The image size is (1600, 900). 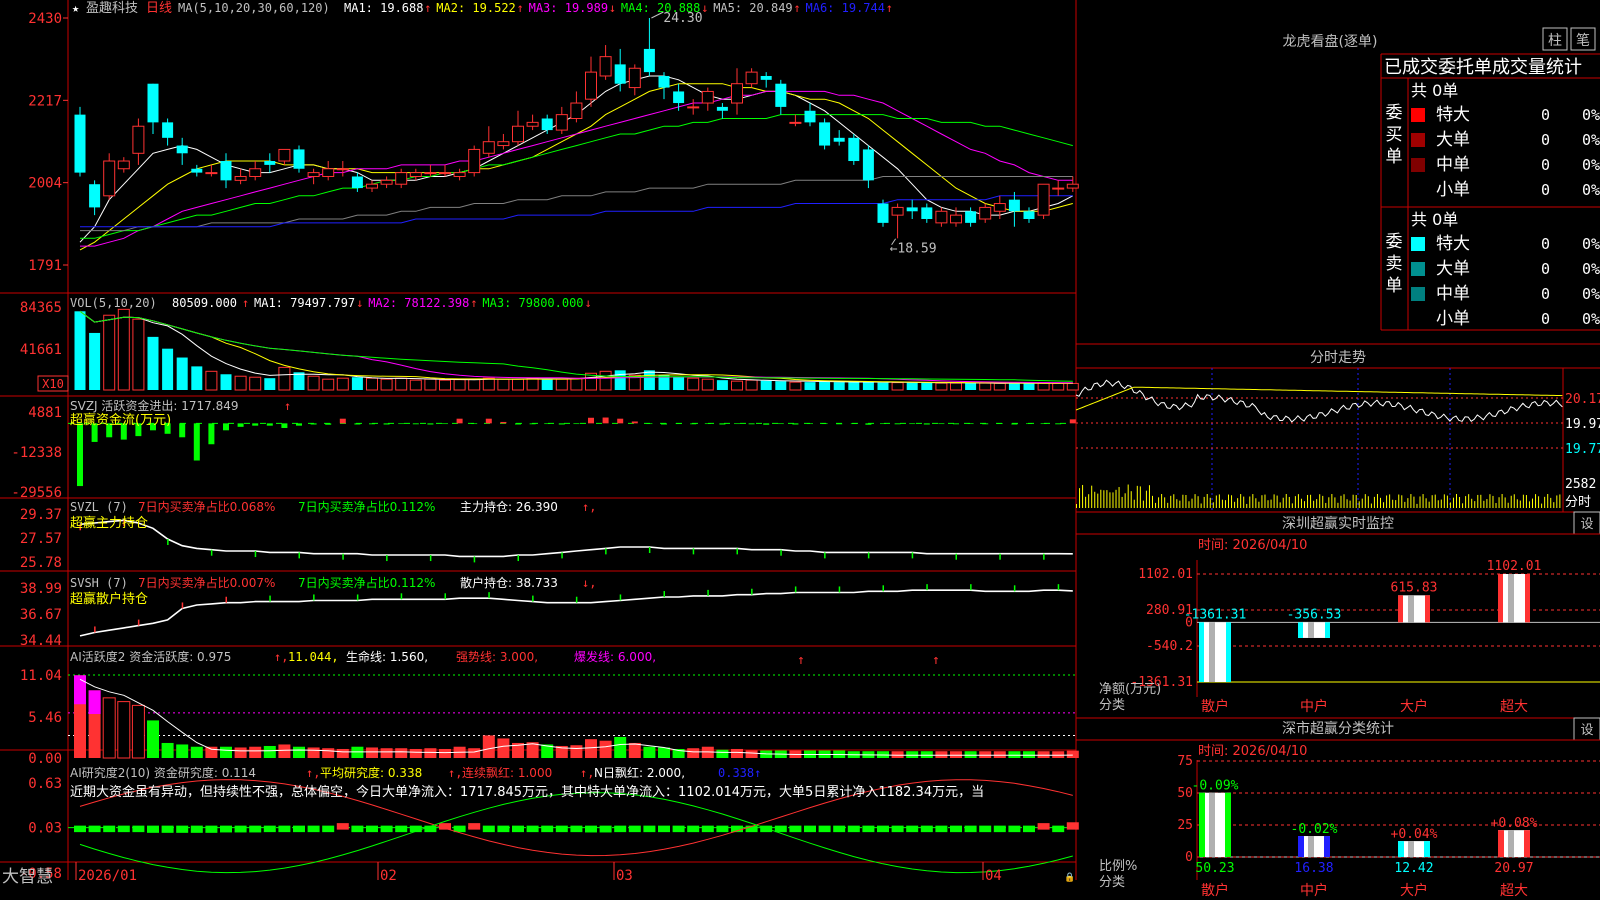 I want to click on szmon-settings-label: 设, so click(x=1586, y=524).